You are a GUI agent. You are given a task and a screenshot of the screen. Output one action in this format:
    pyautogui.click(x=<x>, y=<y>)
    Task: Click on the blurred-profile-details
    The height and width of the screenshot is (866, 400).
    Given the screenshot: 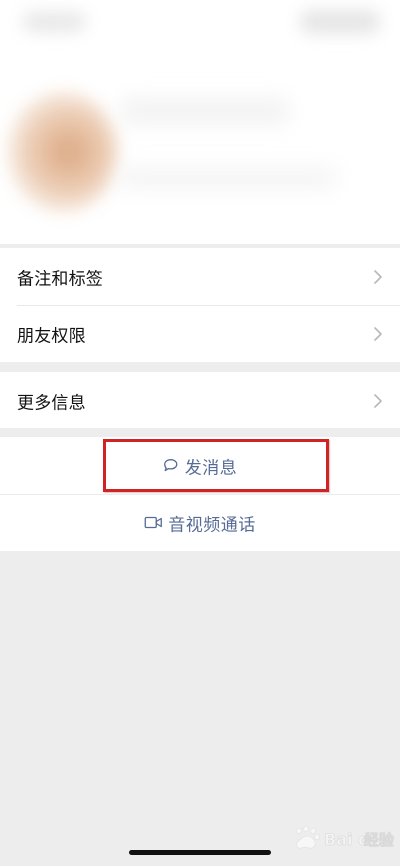 What is the action you would take?
    pyautogui.click(x=228, y=178)
    